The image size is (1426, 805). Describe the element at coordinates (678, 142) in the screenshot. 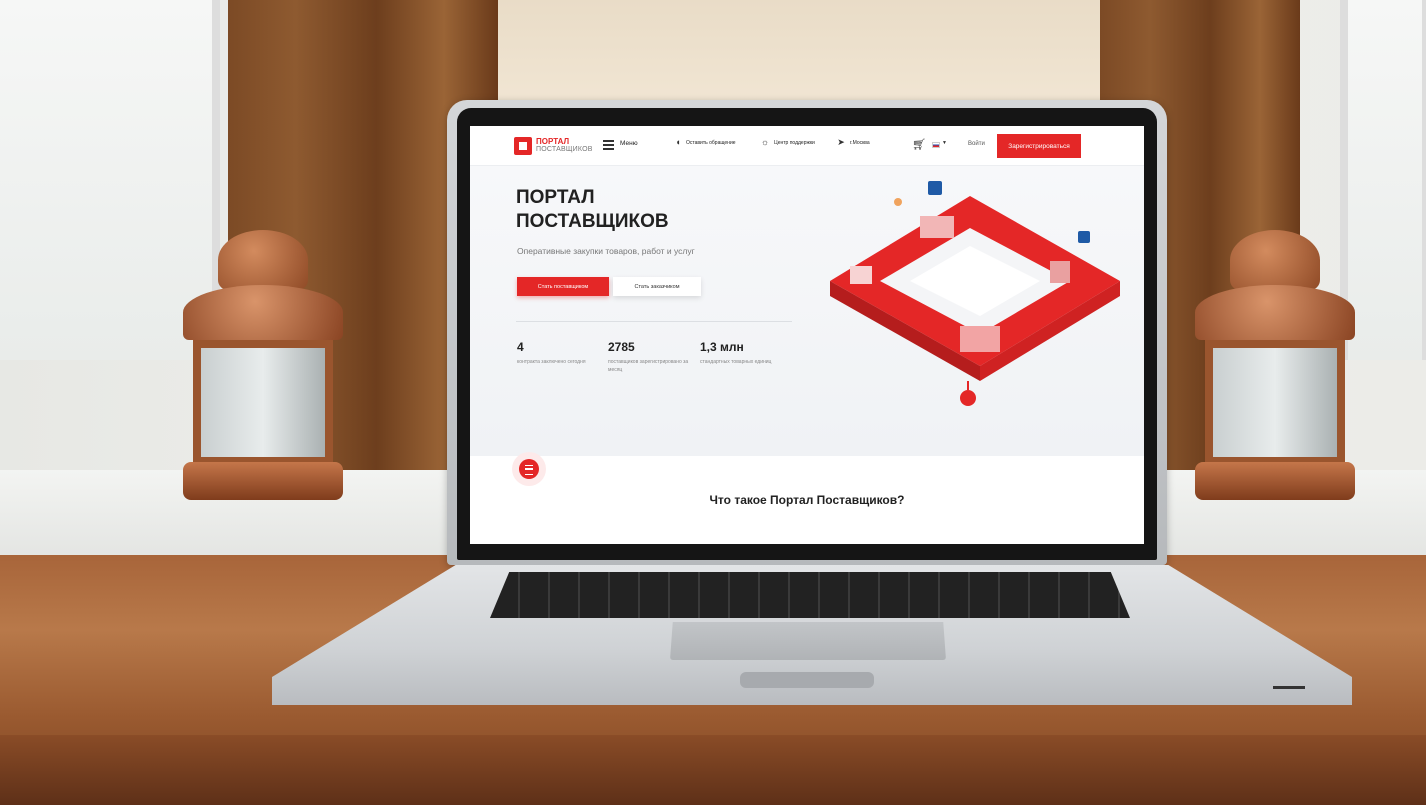

I see `headset-icon: ◖` at that location.